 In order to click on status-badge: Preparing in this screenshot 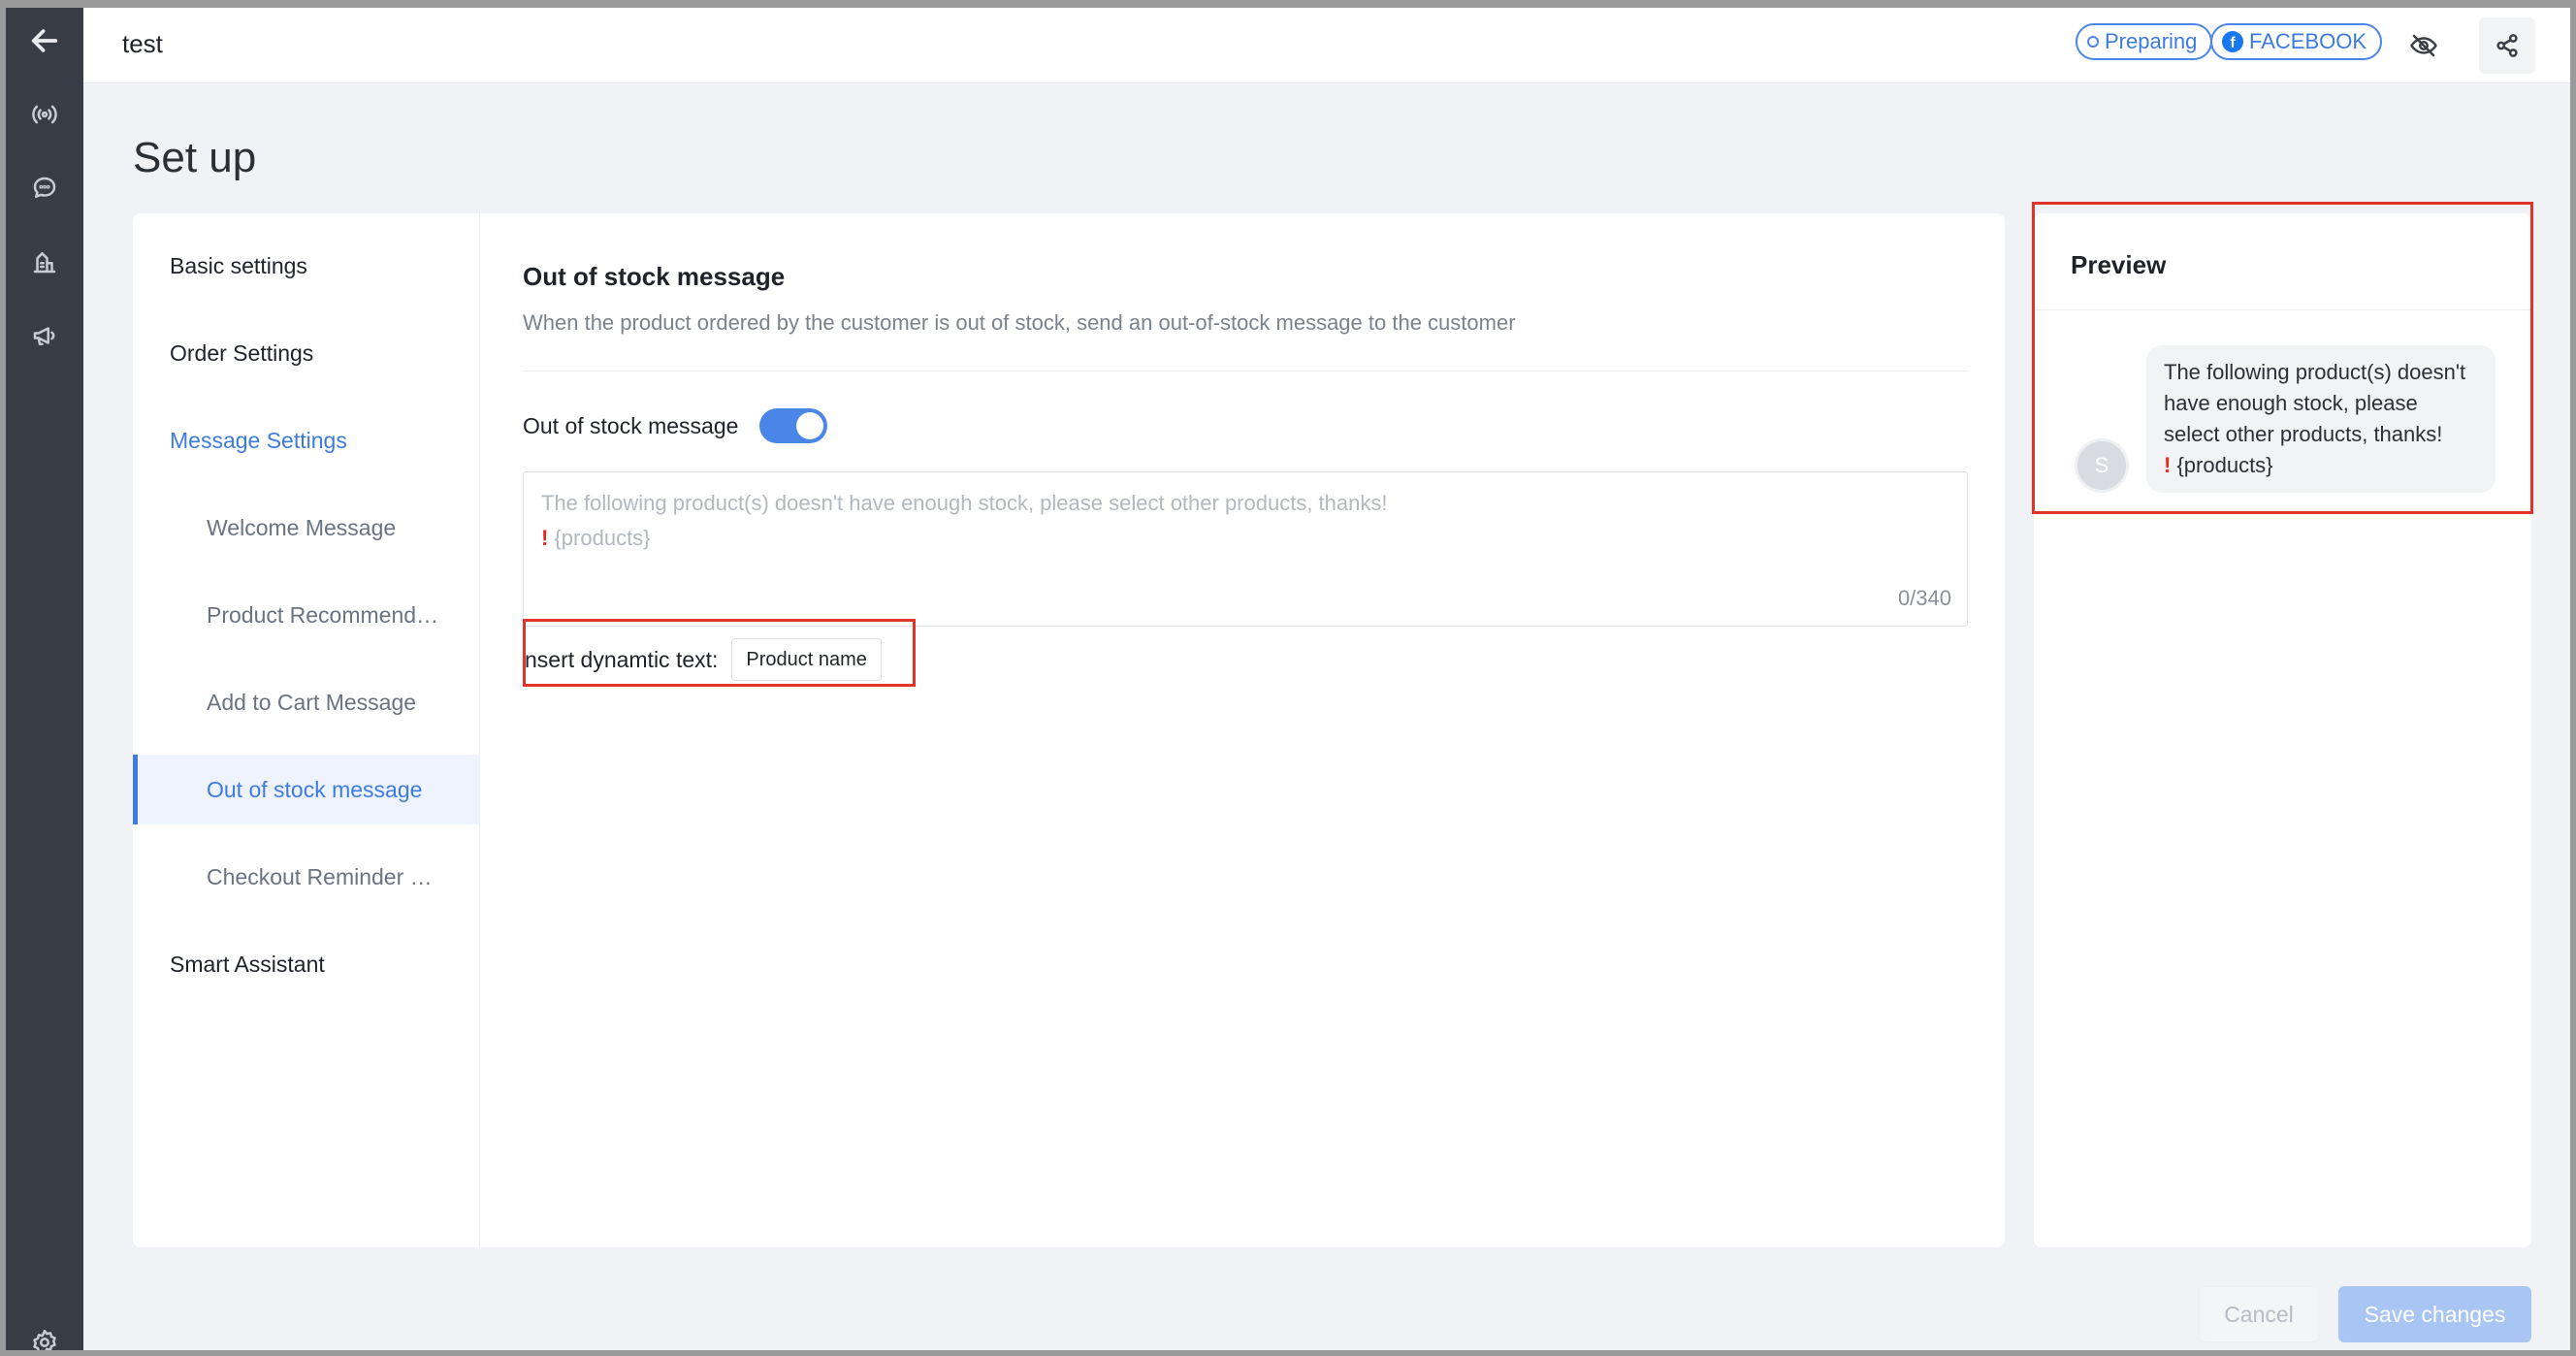, I will do `click(2144, 41)`.